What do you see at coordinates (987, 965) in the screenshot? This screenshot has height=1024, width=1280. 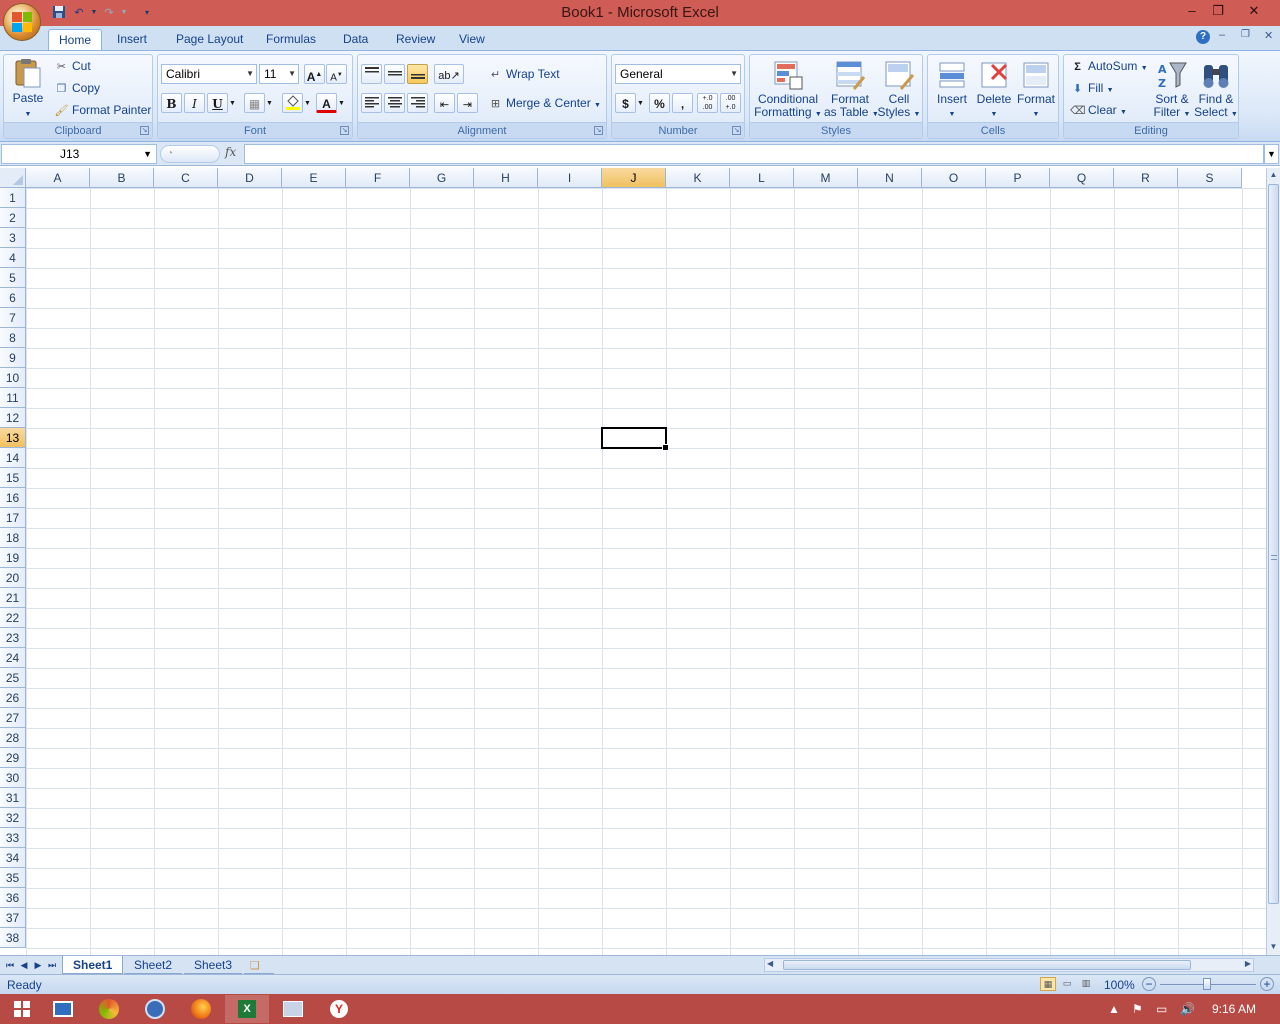 I see `horizontal-scroll-thumb` at bounding box center [987, 965].